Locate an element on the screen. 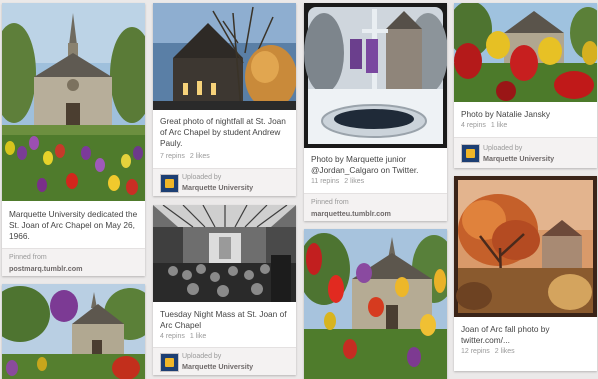 The width and height of the screenshot is (598, 379). pin-image-mass-interior is located at coordinates (224, 253).